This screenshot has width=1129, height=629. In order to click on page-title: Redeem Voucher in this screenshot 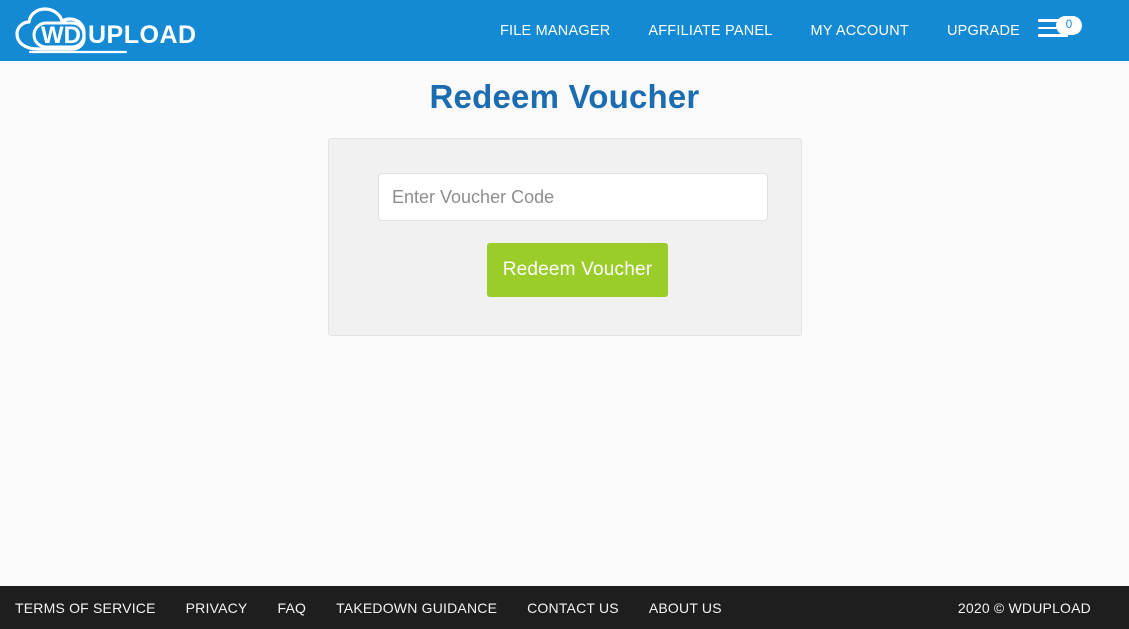, I will do `click(564, 96)`.